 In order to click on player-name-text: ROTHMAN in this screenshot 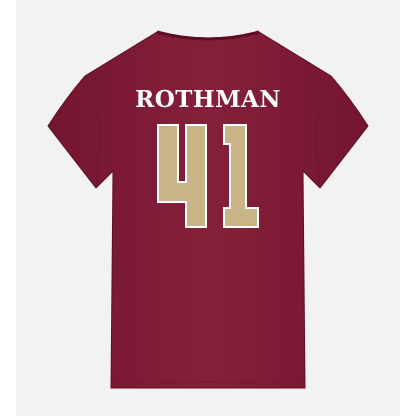, I will do `click(208, 99)`.